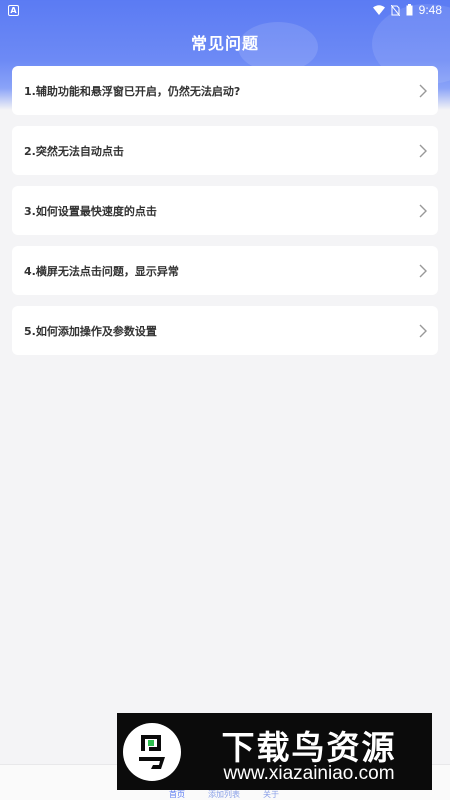 Image resolution: width=450 pixels, height=800 pixels. I want to click on no-sim-icon, so click(395, 10).